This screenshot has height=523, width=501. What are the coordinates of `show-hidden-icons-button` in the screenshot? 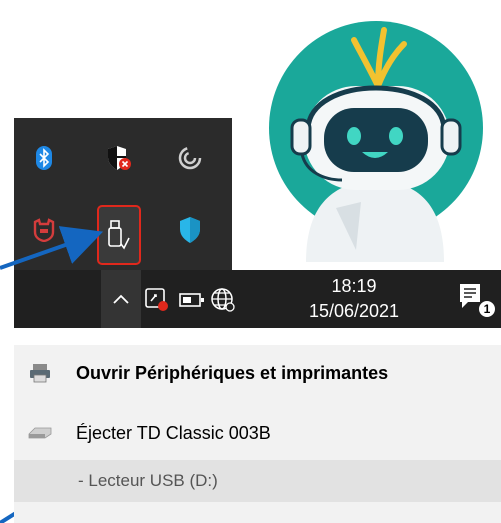 It's located at (121, 299).